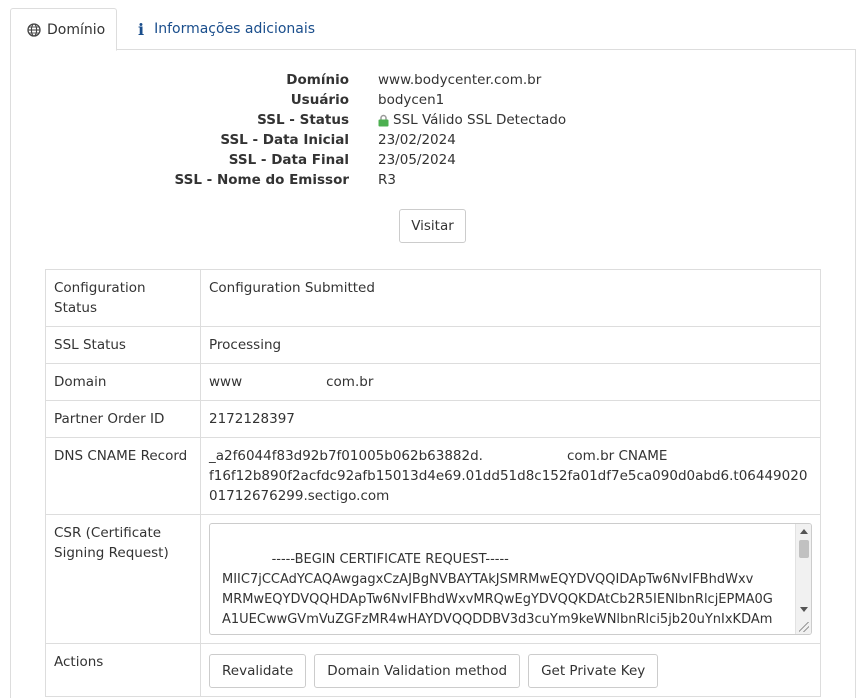 The height and width of the screenshot is (698, 860). What do you see at coordinates (417, 140) in the screenshot?
I see `info-value: 23/02/2024` at bounding box center [417, 140].